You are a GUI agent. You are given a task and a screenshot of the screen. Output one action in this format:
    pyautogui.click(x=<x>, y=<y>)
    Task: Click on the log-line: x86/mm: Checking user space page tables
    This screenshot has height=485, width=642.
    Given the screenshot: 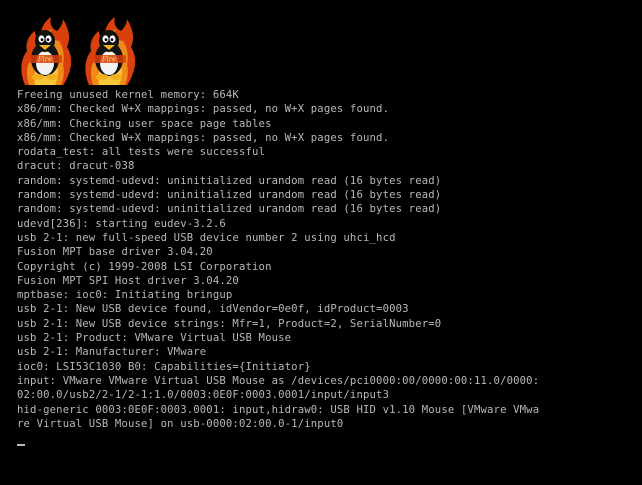 What is the action you would take?
    pyautogui.click(x=144, y=123)
    